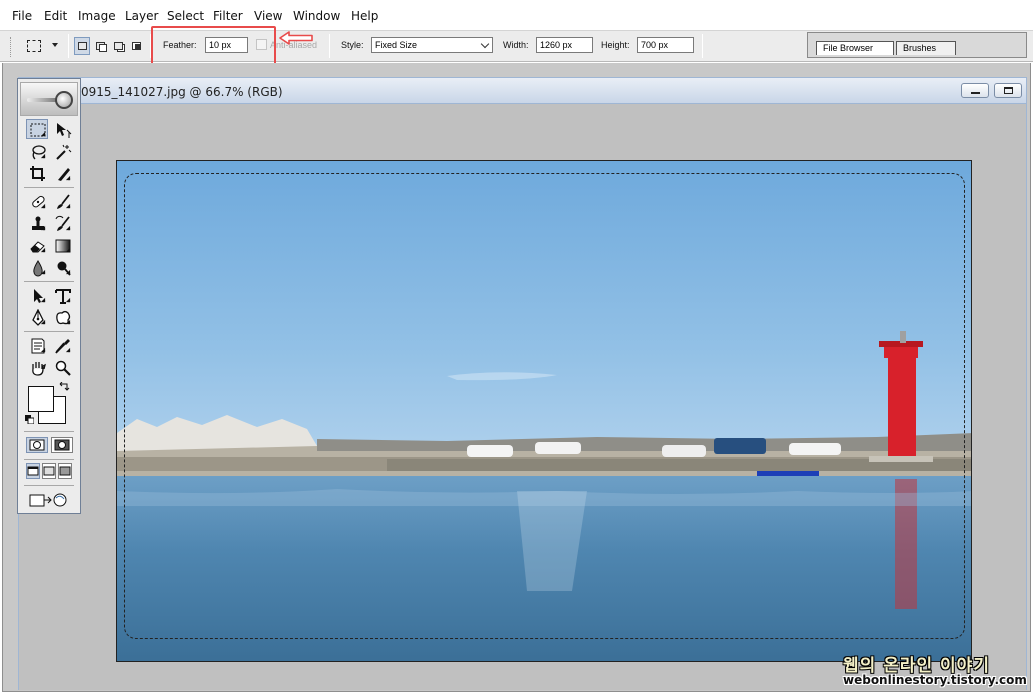 Image resolution: width=1033 pixels, height=695 pixels. What do you see at coordinates (37, 201) in the screenshot?
I see `tool-healing-brush` at bounding box center [37, 201].